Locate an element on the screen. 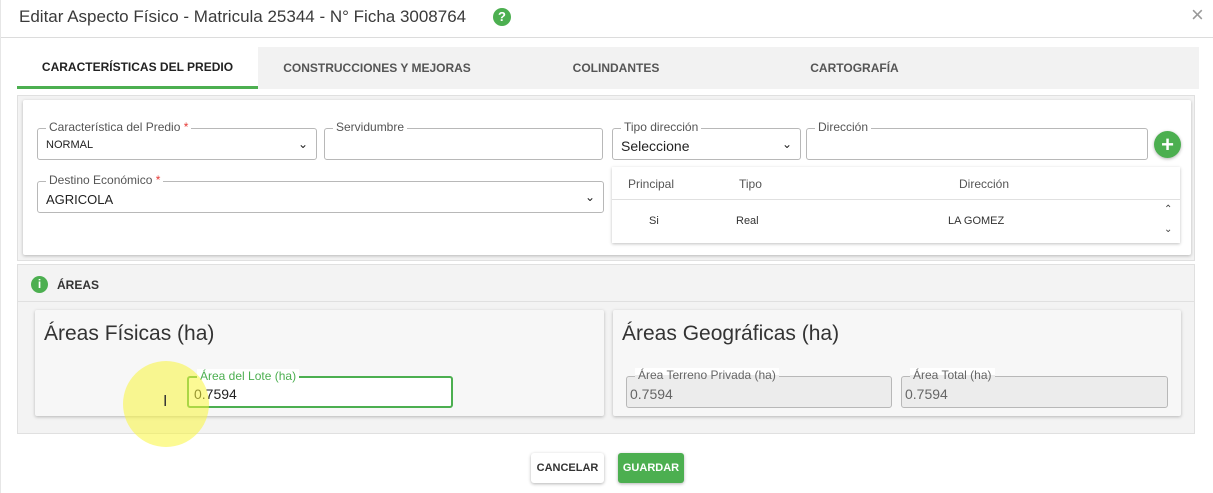 The width and height of the screenshot is (1213, 493). add-address-button: + is located at coordinates (1167, 144).